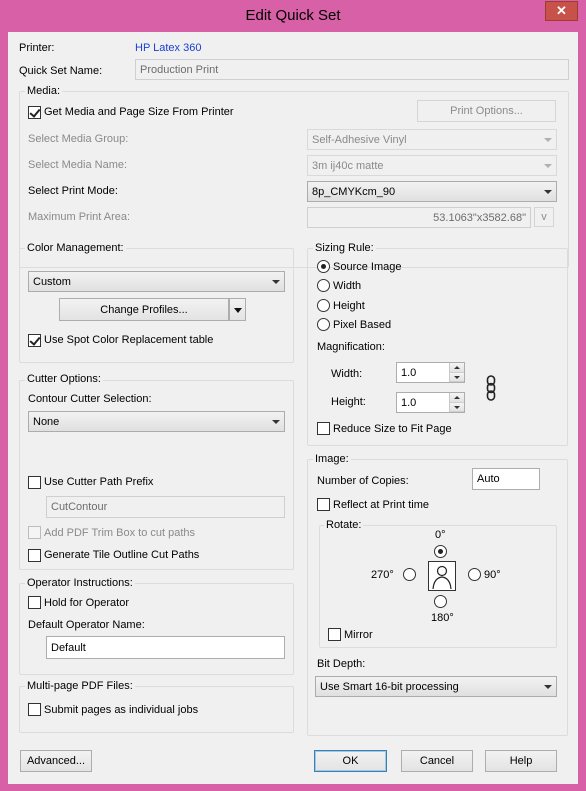 This screenshot has height=791, width=586. What do you see at coordinates (474, 574) in the screenshot?
I see `rotate-90-radio` at bounding box center [474, 574].